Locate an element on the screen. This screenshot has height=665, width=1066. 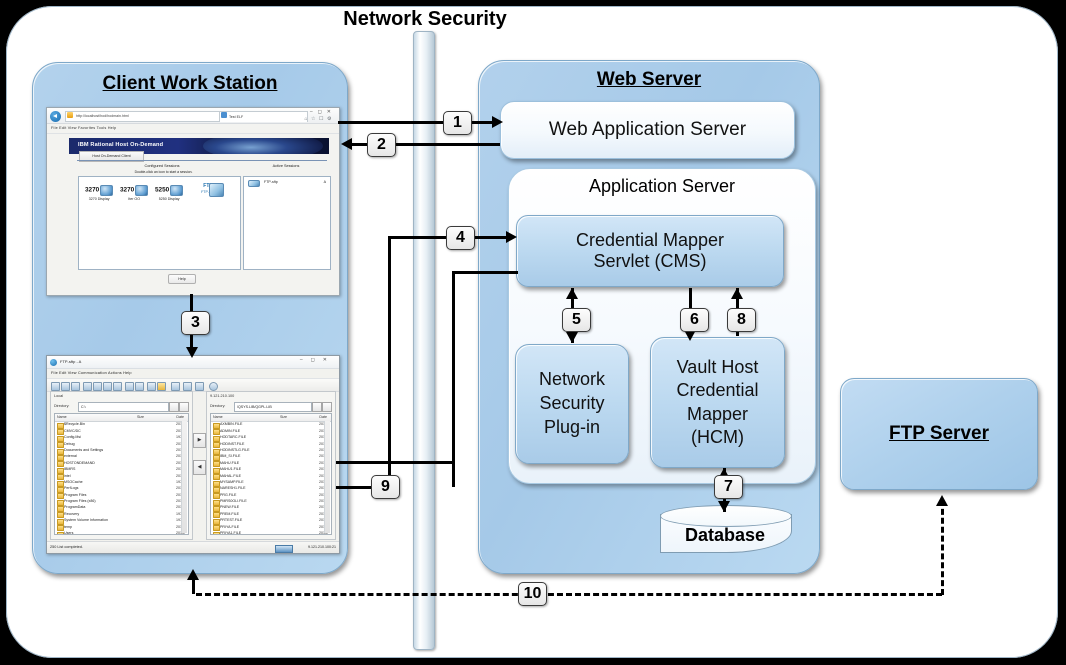
active-session-icon is located at coordinates (254, 183).